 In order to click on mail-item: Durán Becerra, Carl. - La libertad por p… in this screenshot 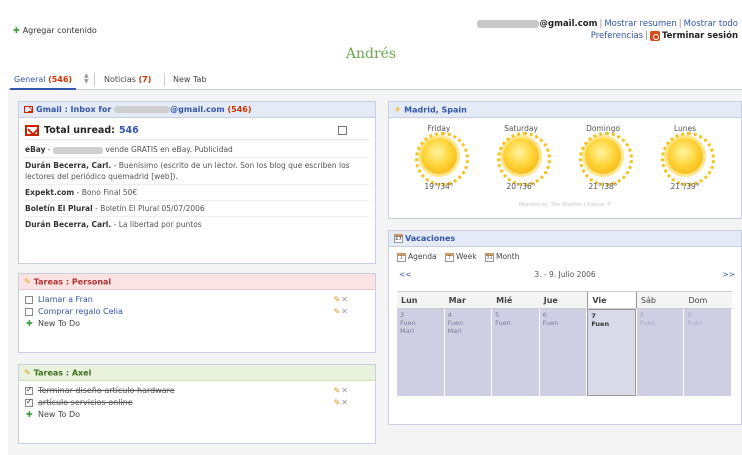, I will do `click(197, 224)`.